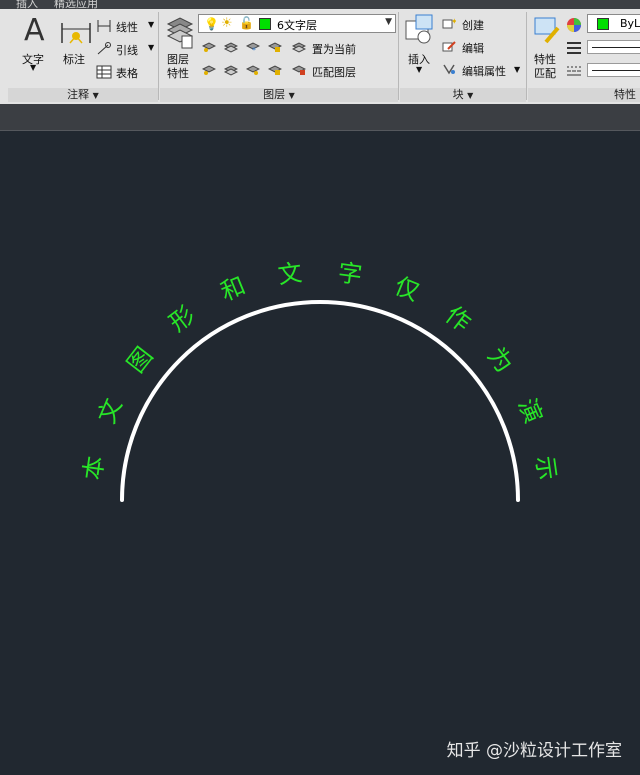 Image resolution: width=640 pixels, height=775 pixels. I want to click on dimension-icon, so click(76, 36).